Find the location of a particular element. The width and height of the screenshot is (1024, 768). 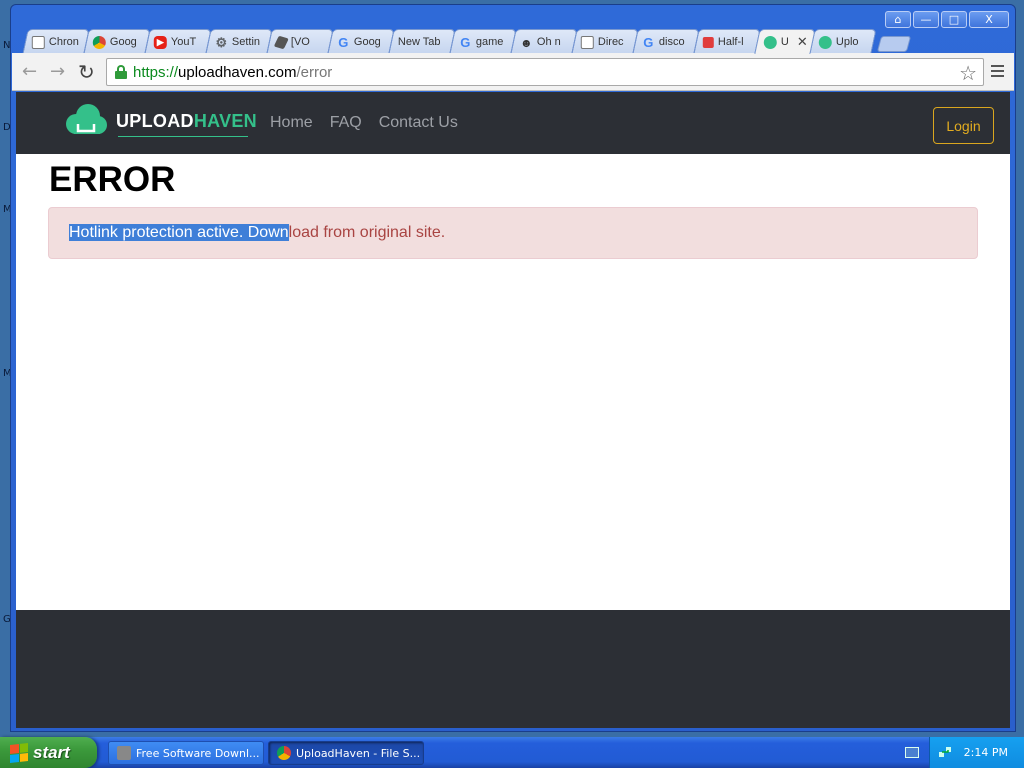

tab-roblox: [VO is located at coordinates (300, 41).